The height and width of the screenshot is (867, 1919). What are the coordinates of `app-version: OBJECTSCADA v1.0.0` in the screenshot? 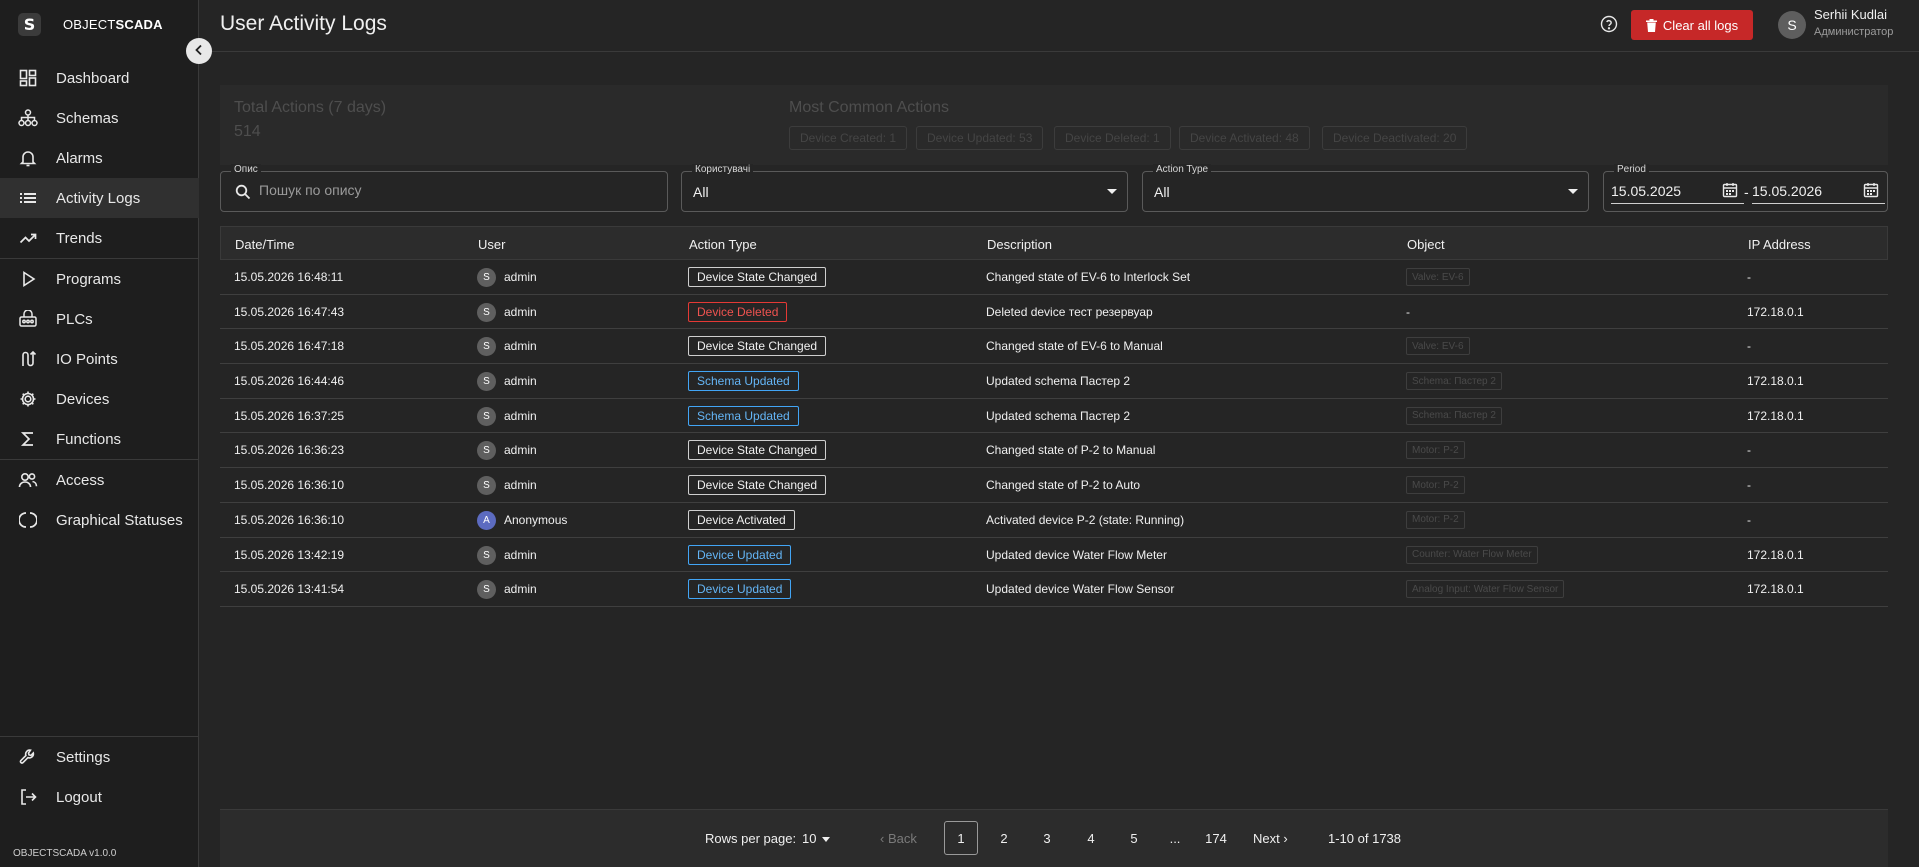 It's located at (65, 853).